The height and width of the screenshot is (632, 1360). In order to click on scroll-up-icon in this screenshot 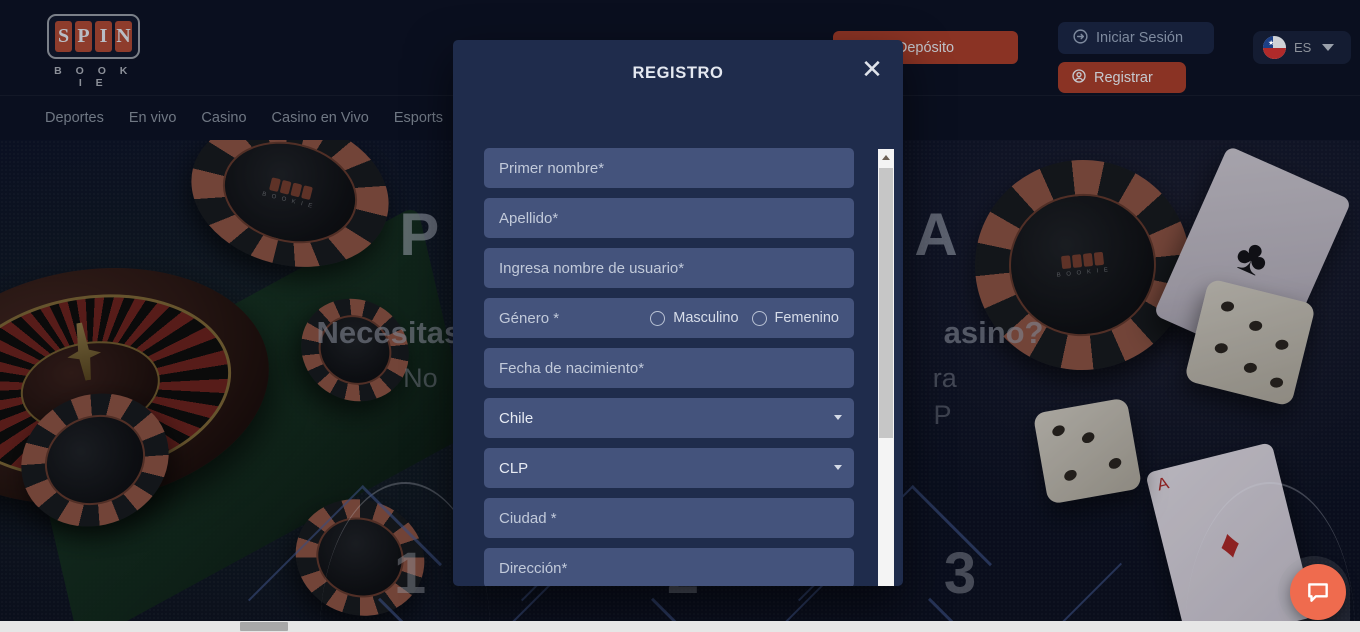, I will do `click(886, 157)`.